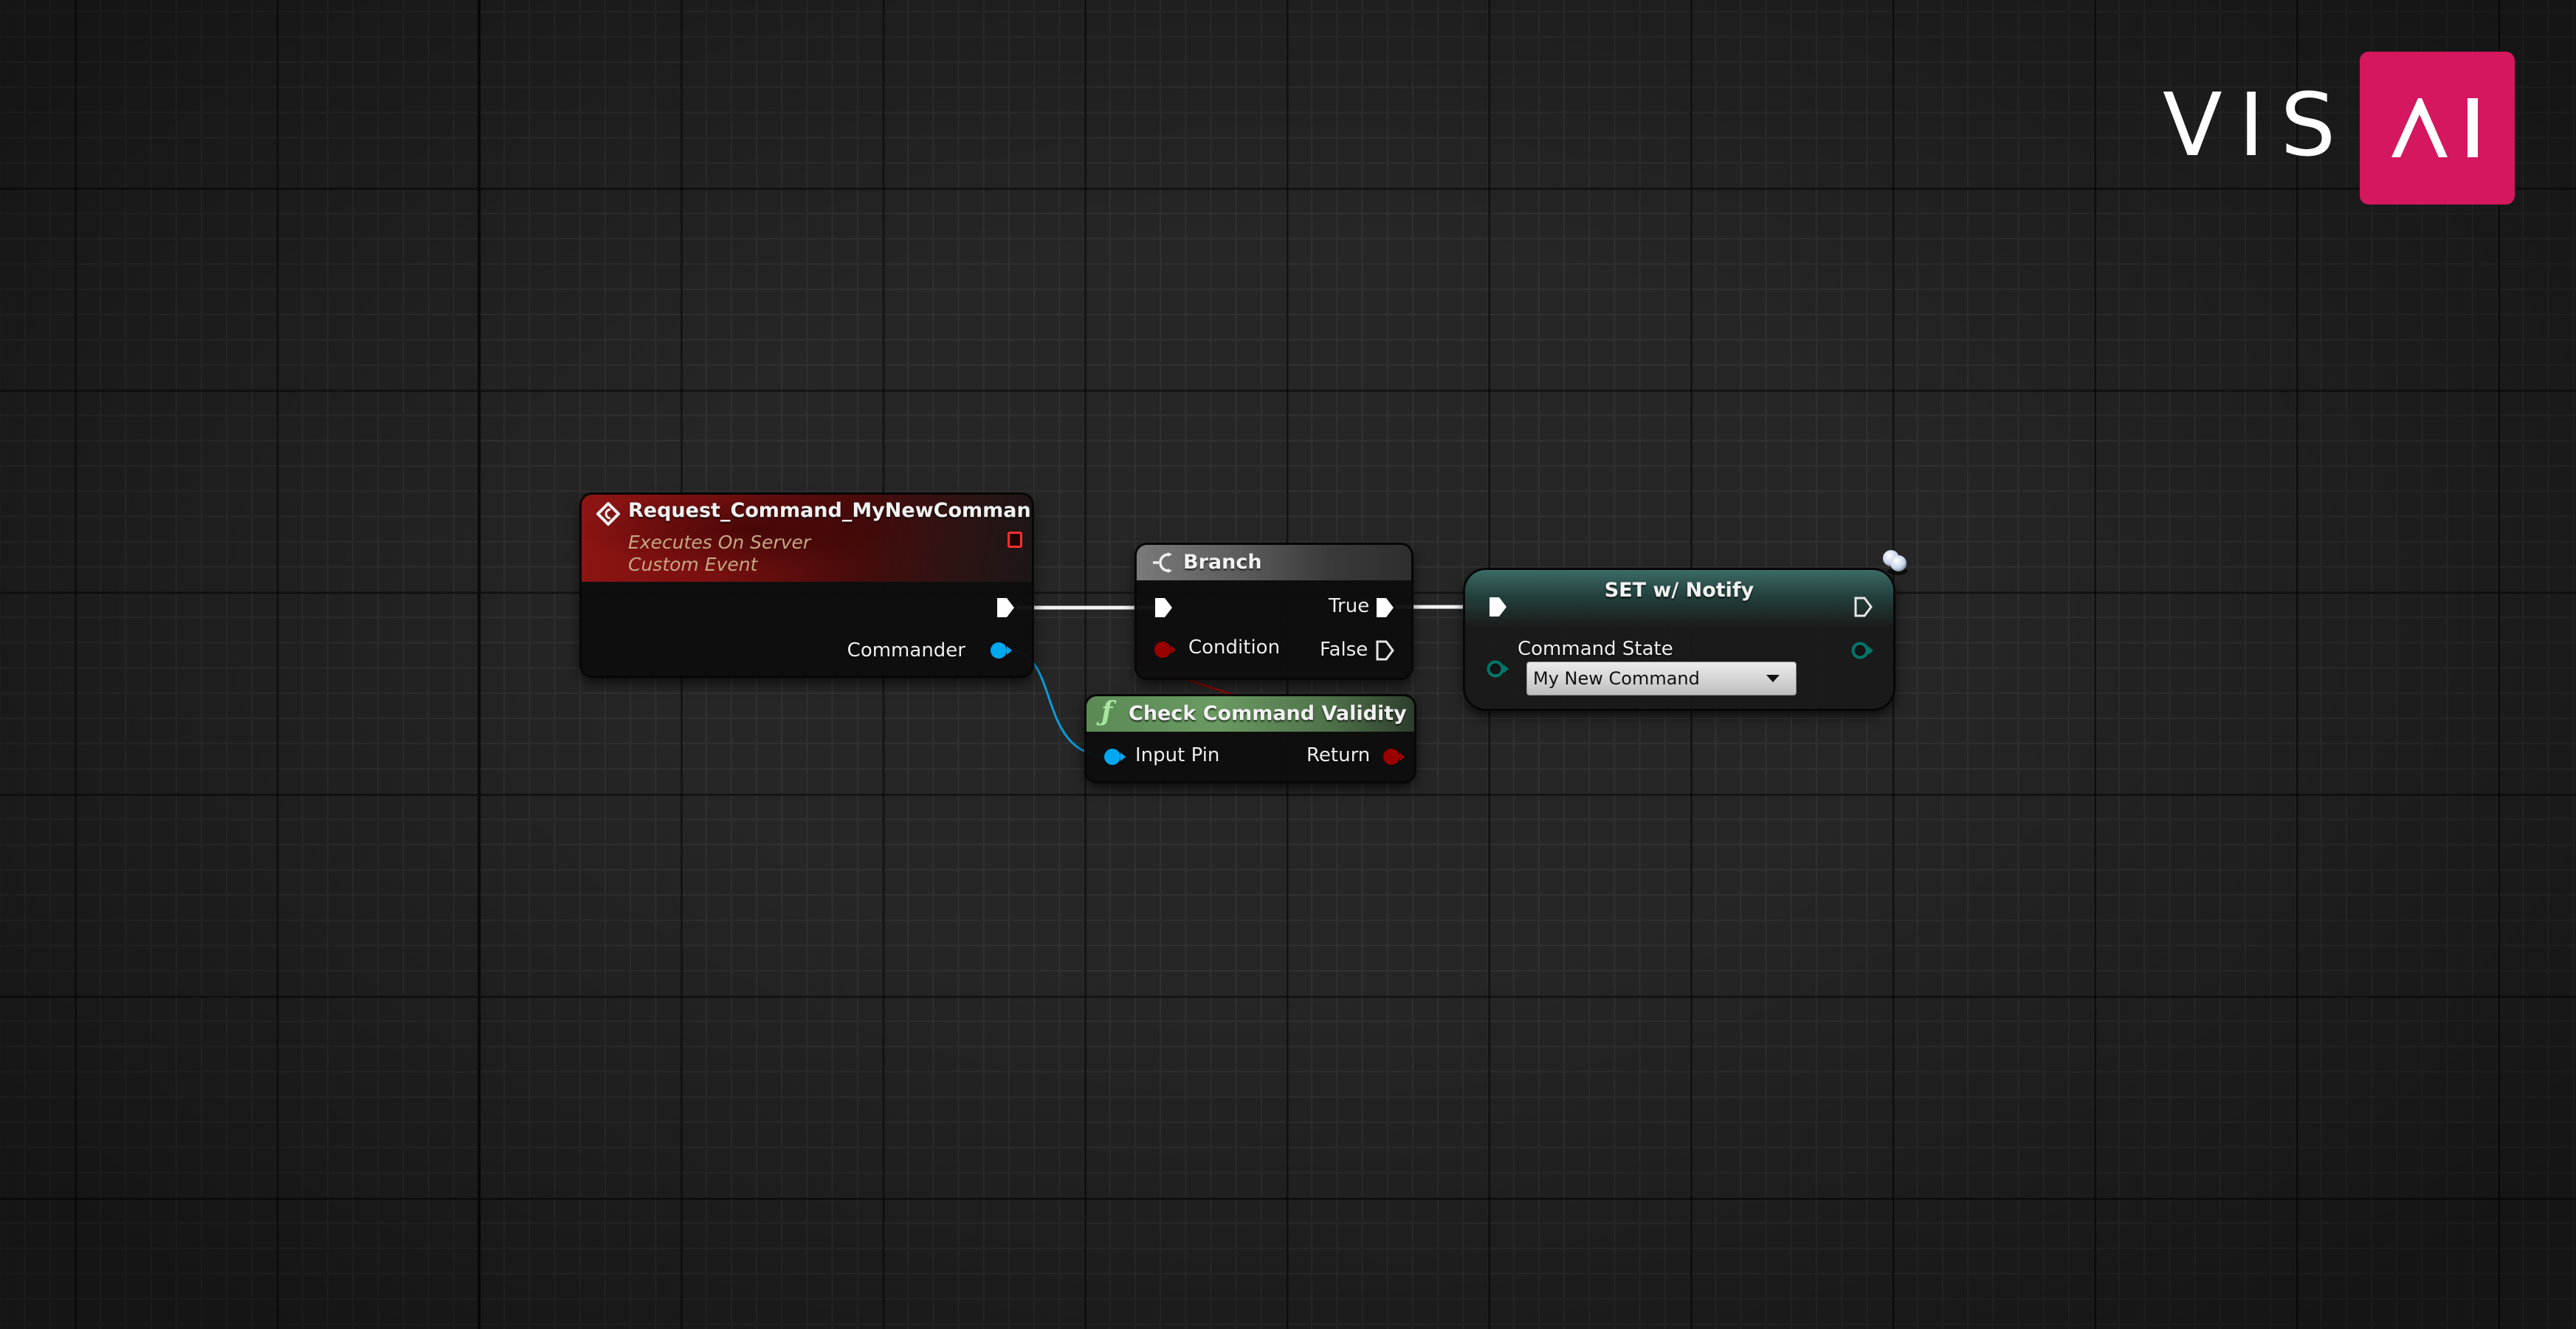 The width and height of the screenshot is (2576, 1329). Describe the element at coordinates (1234, 647) in the screenshot. I see `condition-pin-label: Condition` at that location.